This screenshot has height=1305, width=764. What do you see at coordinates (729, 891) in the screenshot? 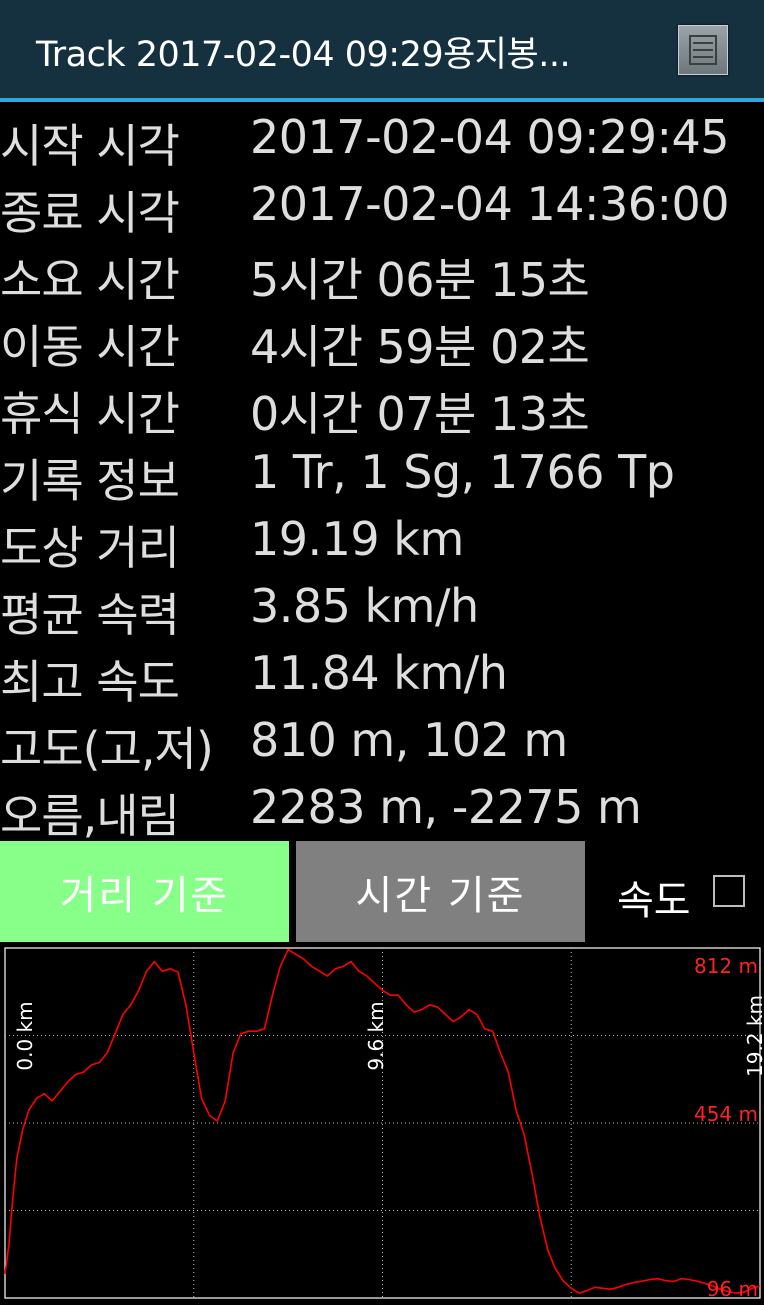
I see `speed-checkbox` at bounding box center [729, 891].